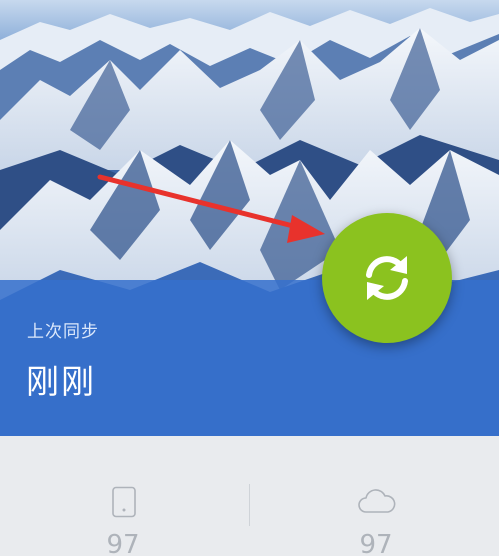 This screenshot has width=499, height=556. I want to click on sync-button, so click(387, 278).